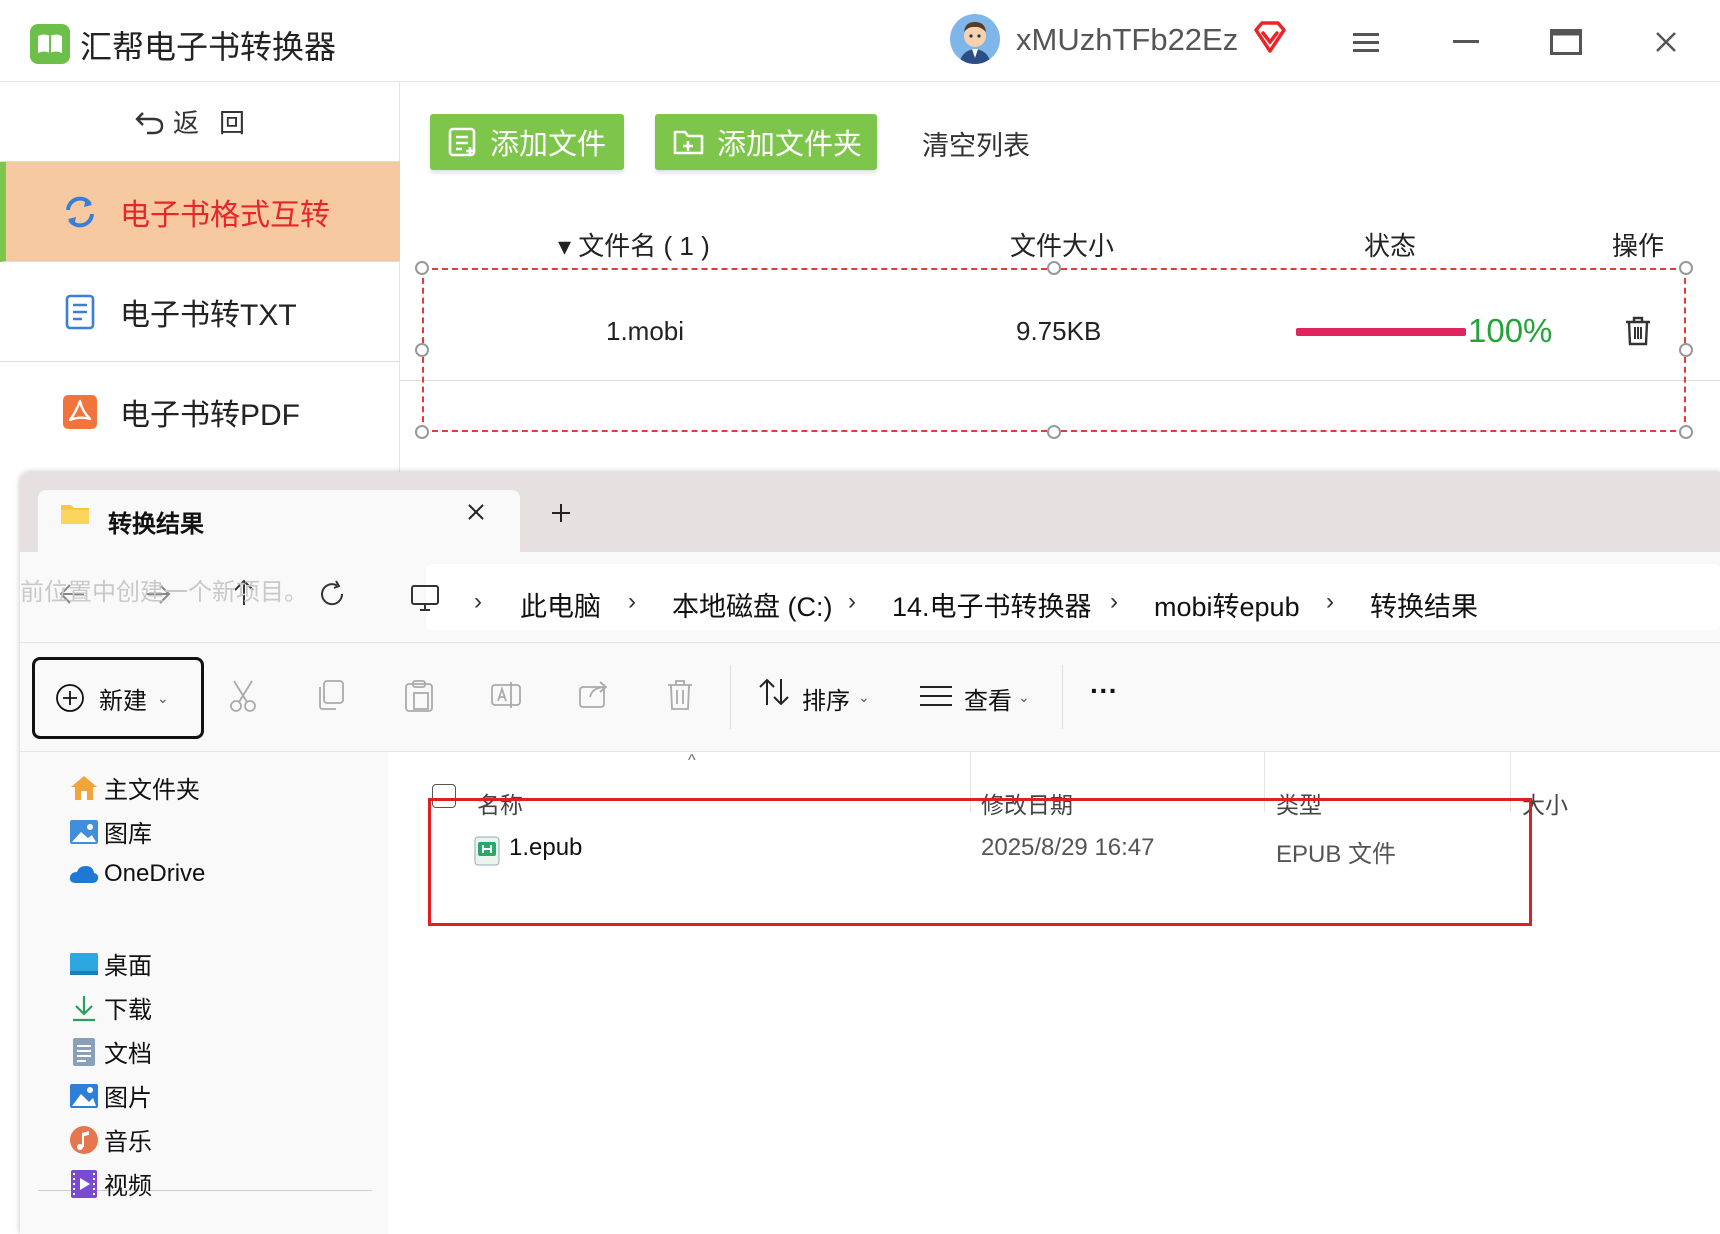 This screenshot has width=1720, height=1234. I want to click on new-button: 新建 ⌄, so click(118, 698).